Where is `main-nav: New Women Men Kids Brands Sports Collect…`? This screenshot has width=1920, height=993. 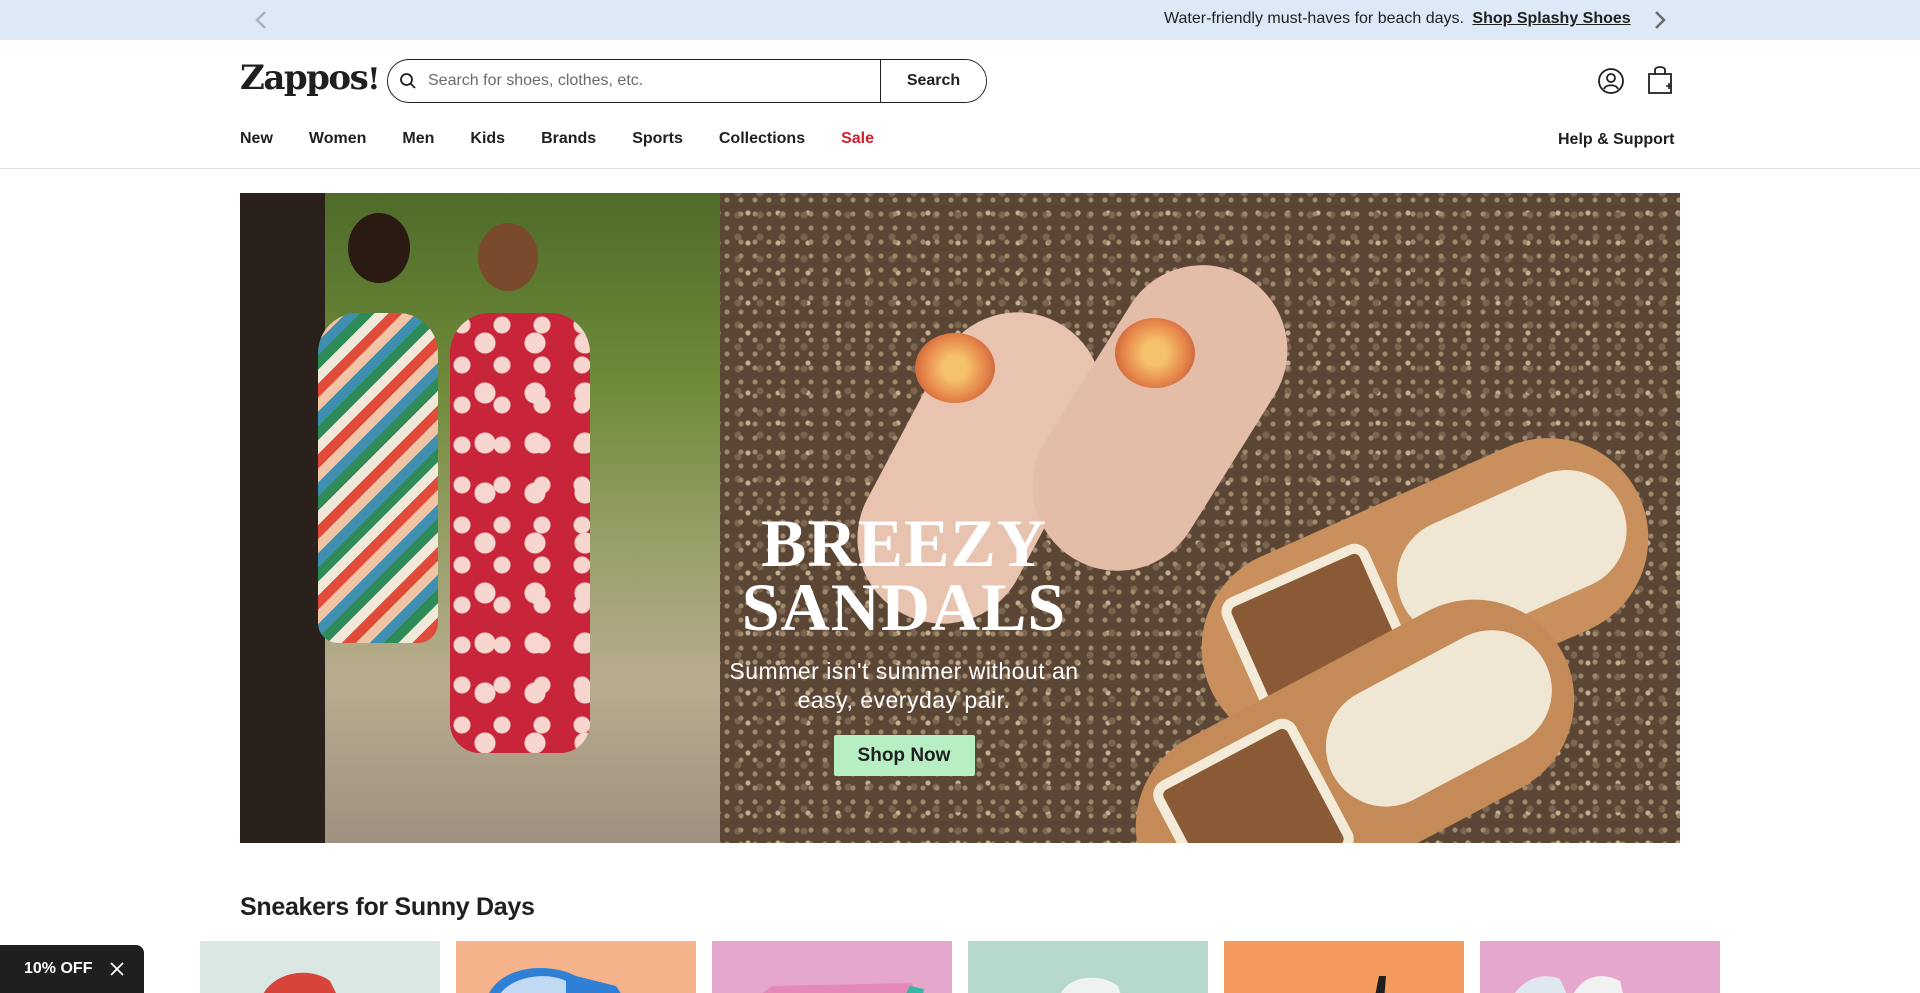 main-nav: New Women Men Kids Brands Sports Collect… is located at coordinates (575, 139).